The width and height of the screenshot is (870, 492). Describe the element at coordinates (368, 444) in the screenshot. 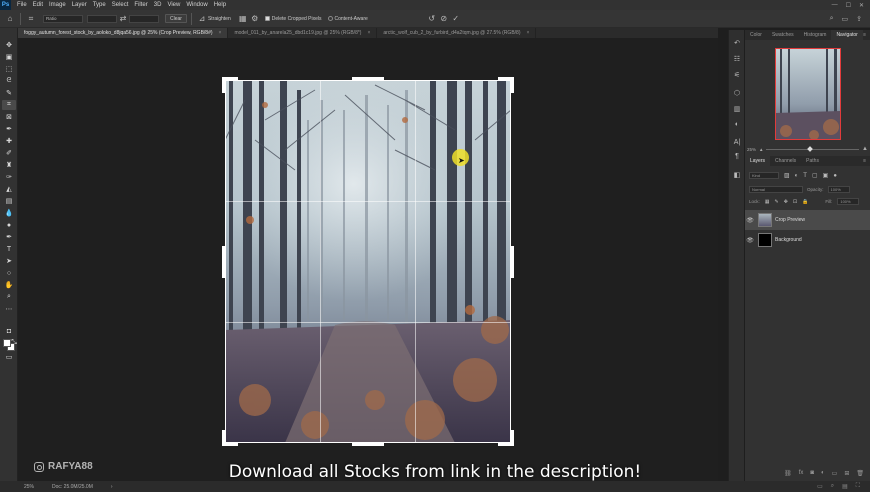

I see `crop-handle-bottom` at that location.